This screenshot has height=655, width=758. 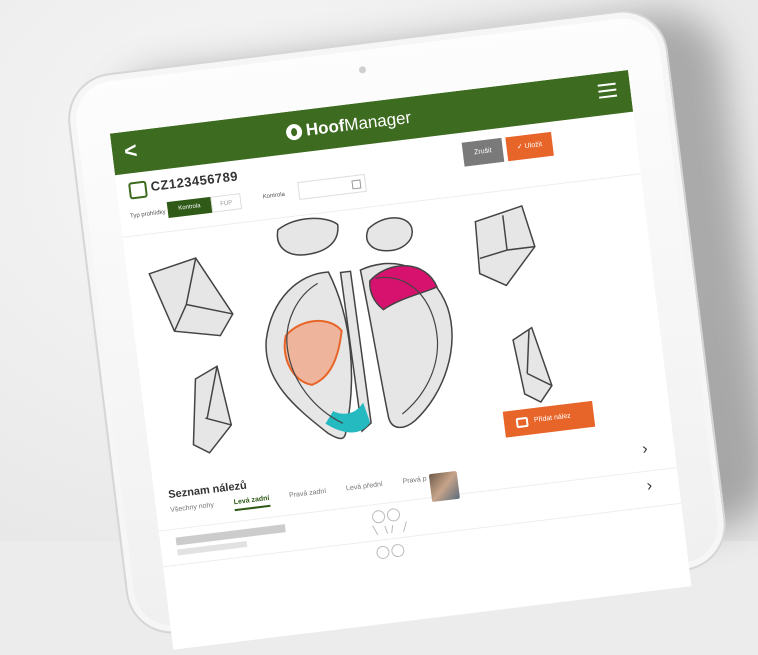 I want to click on logo-text-bold: Hoof, so click(x=325, y=128).